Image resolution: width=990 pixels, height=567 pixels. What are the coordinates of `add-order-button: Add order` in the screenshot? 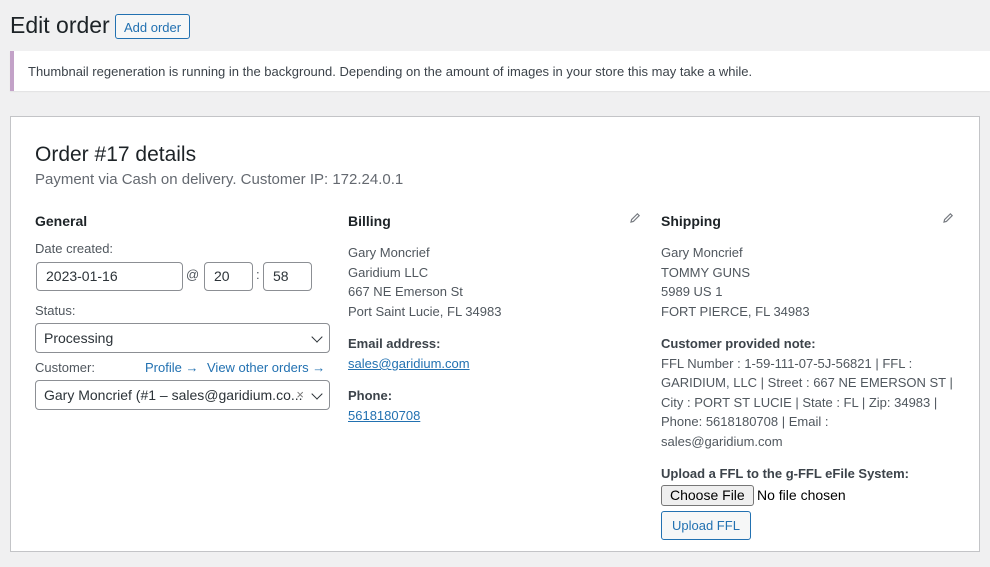 It's located at (153, 26).